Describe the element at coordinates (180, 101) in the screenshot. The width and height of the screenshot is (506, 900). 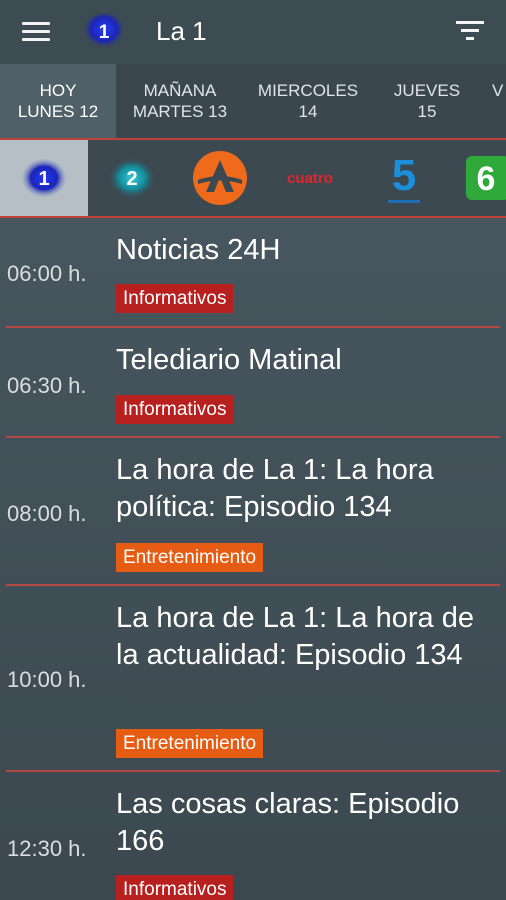
I see `tab-tomorrow: MAÑANA MARTES 13` at that location.